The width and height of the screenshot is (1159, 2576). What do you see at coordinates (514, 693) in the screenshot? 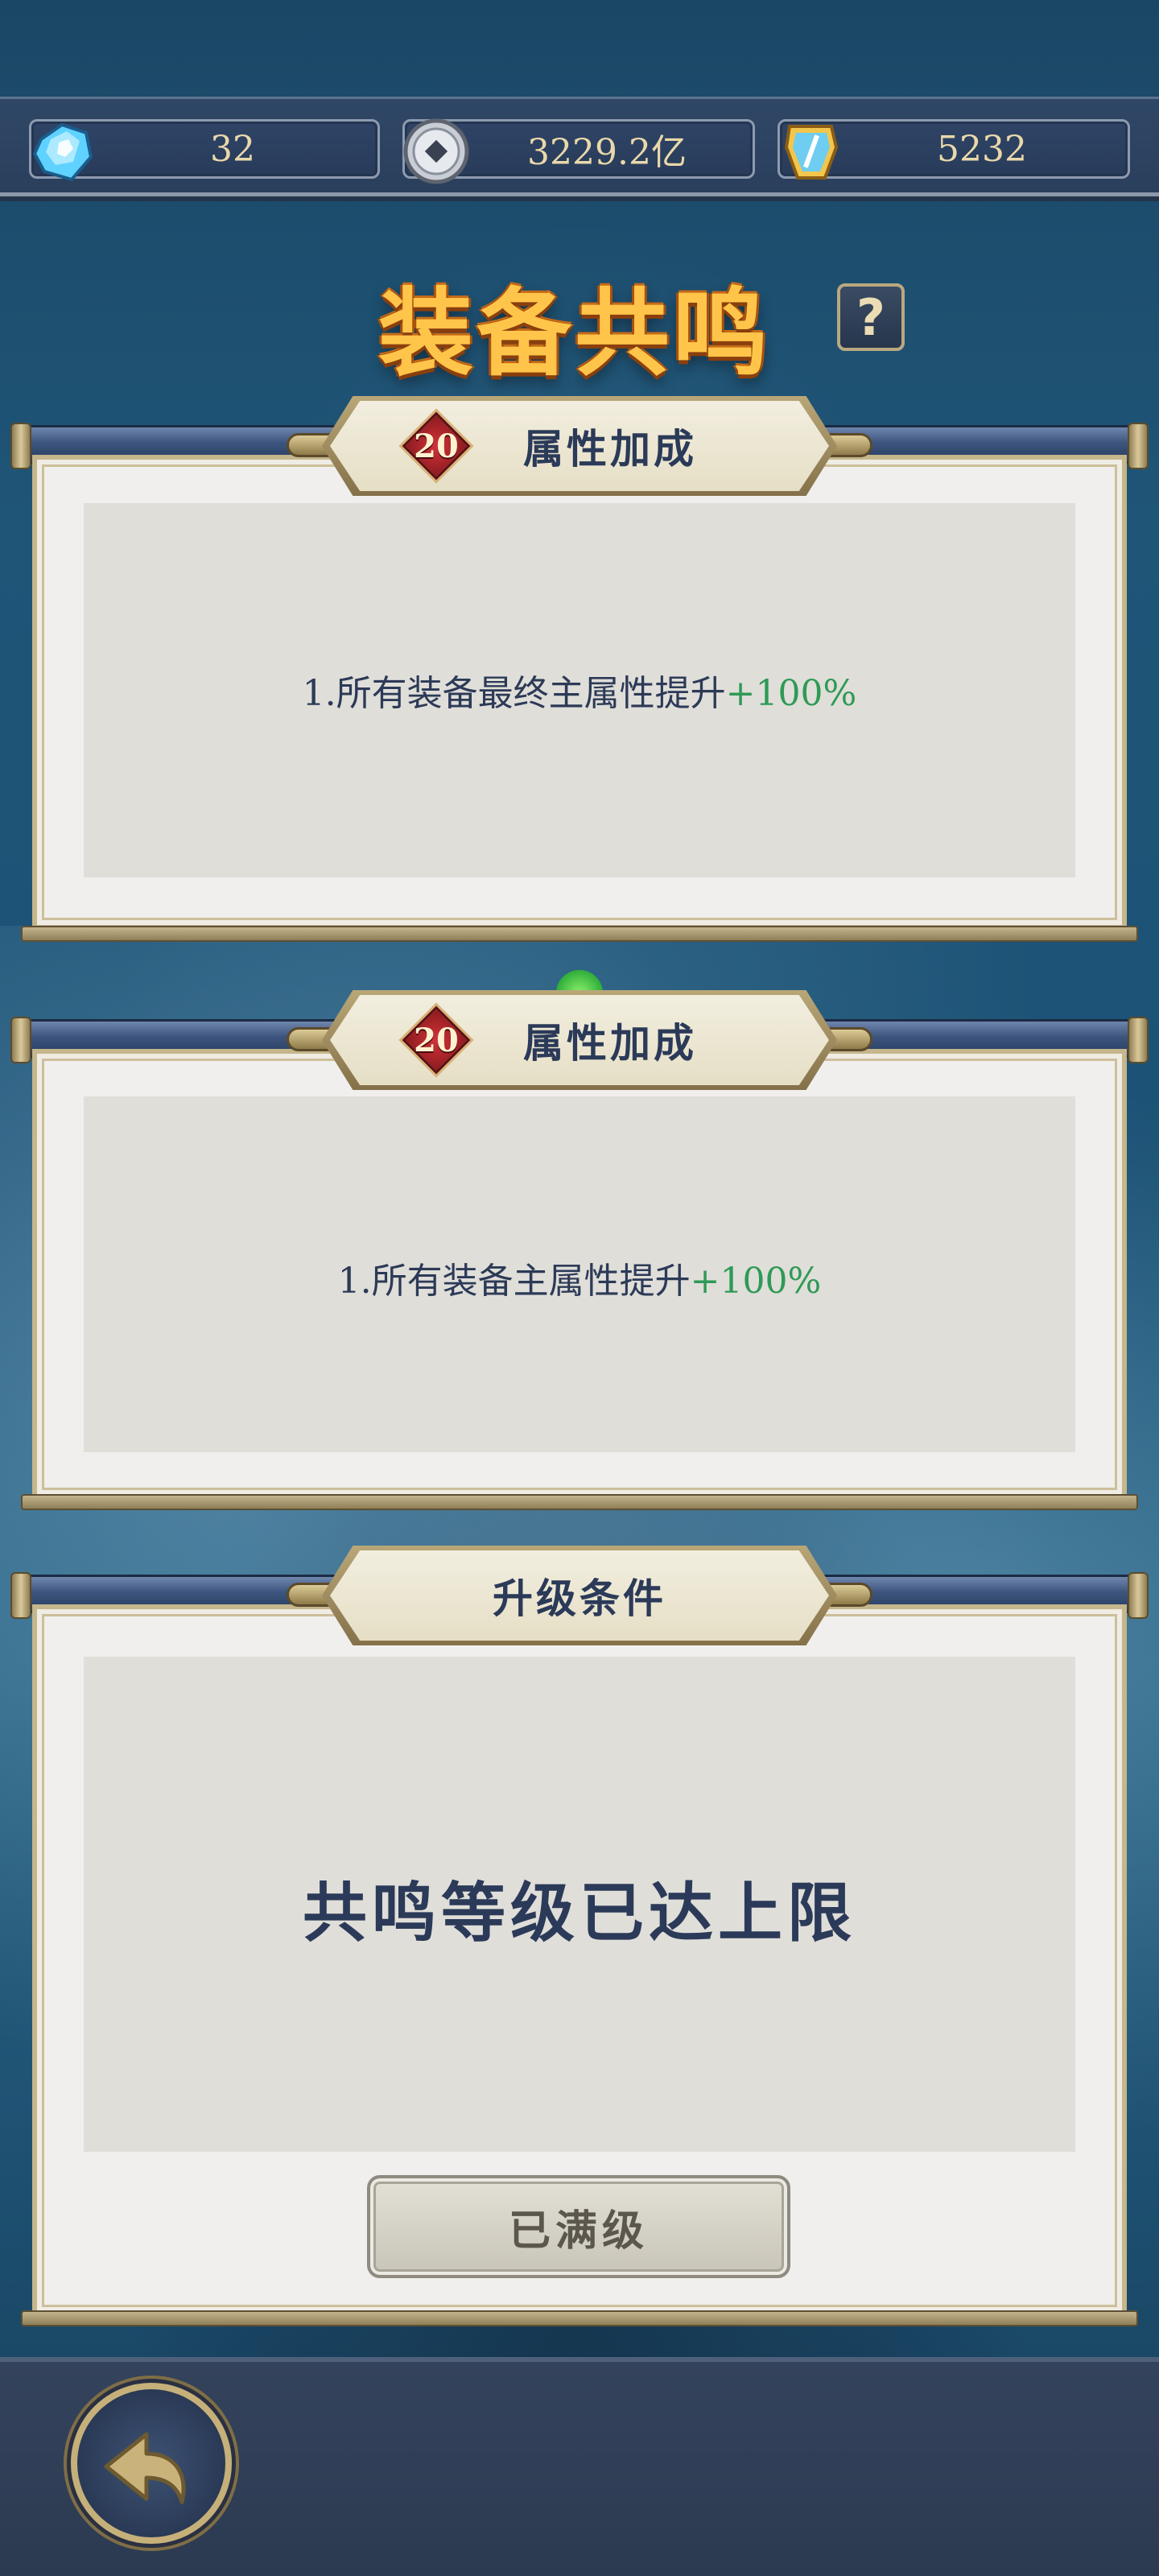
I see `attribute-description: 1.所有装备最终主属性提升` at bounding box center [514, 693].